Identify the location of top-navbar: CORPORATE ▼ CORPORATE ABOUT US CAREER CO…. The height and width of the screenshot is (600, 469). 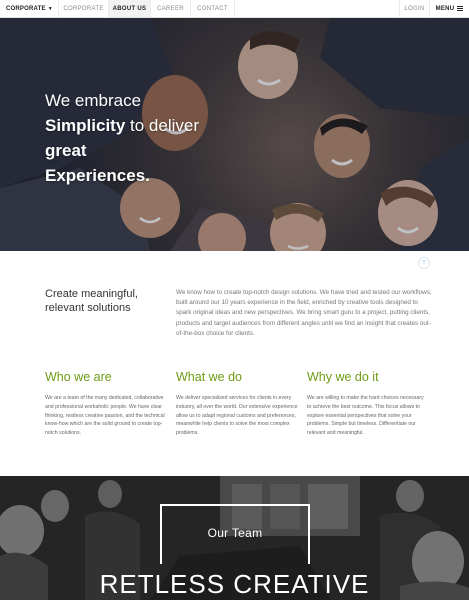
(234, 9).